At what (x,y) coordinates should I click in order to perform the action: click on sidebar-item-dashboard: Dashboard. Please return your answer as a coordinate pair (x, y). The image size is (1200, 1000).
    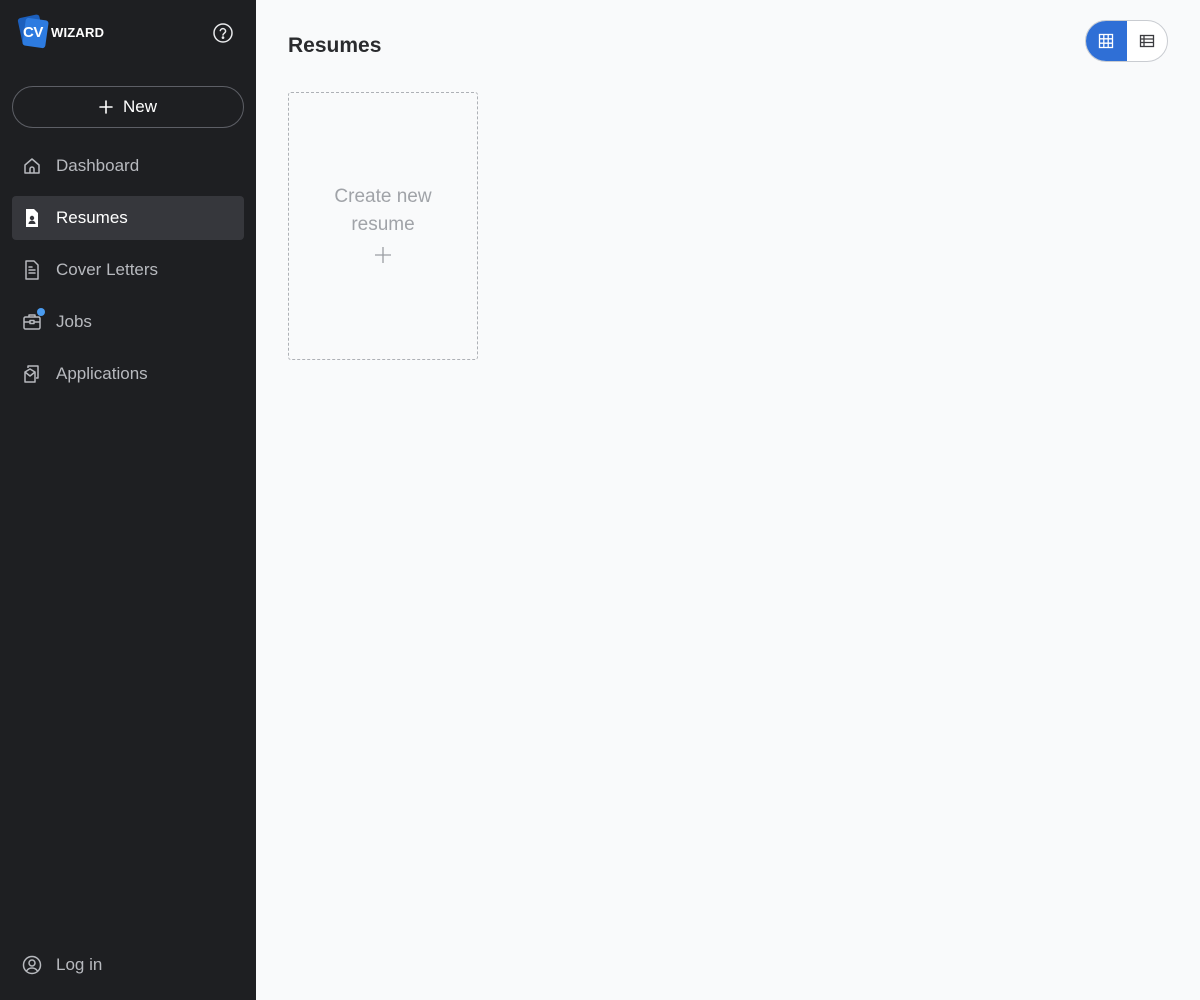
    Looking at the image, I should click on (128, 166).